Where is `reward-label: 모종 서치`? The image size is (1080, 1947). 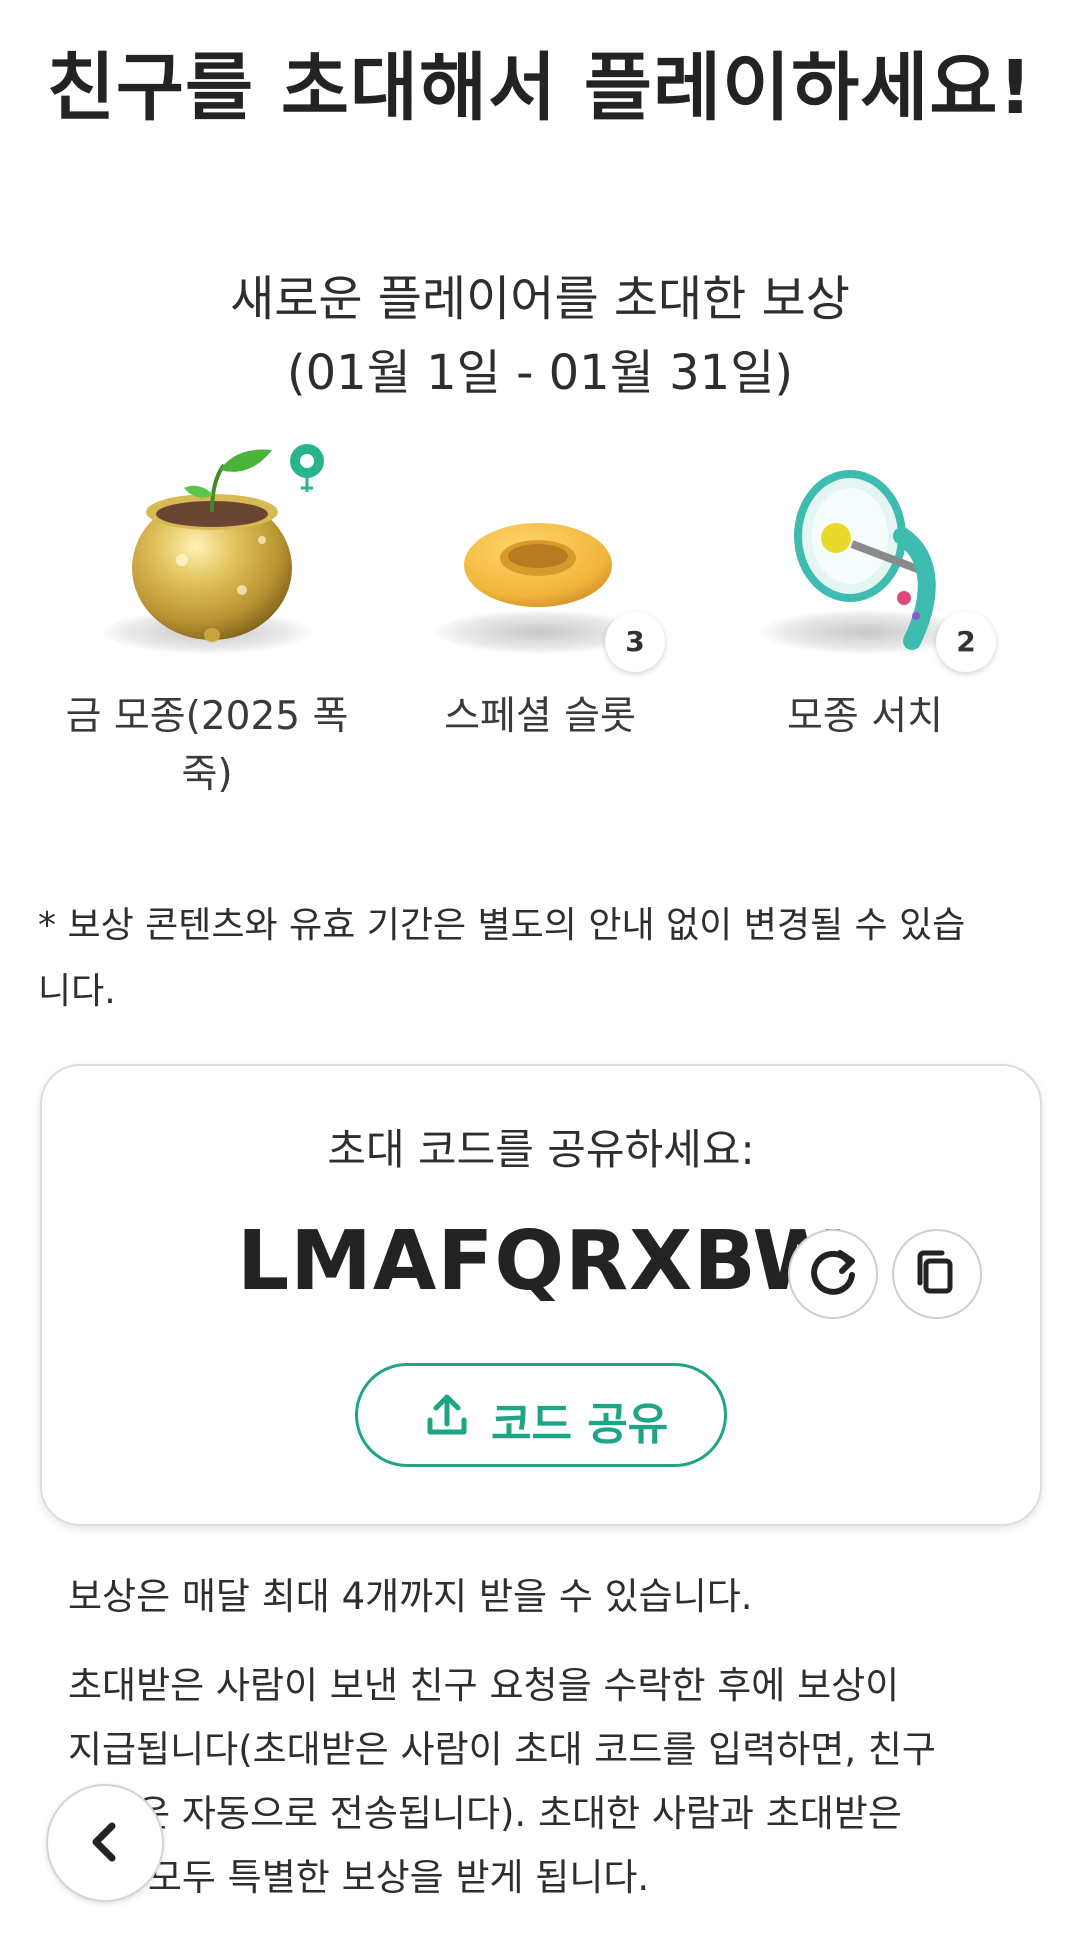 reward-label: 모종 서치 is located at coordinates (865, 717).